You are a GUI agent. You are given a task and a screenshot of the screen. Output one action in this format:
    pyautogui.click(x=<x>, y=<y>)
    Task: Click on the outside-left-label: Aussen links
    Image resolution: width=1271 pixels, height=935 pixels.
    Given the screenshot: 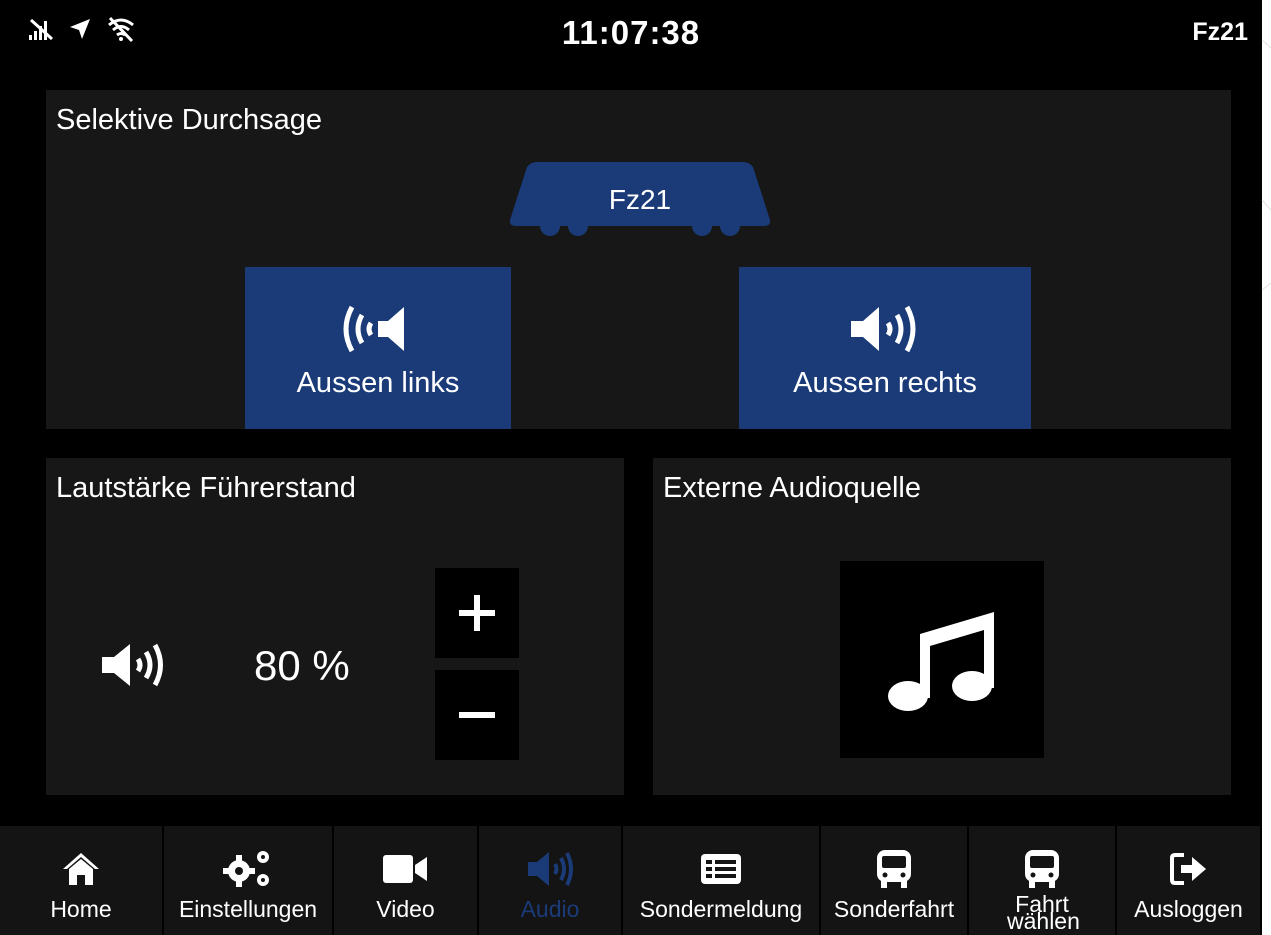 What is the action you would take?
    pyautogui.click(x=378, y=383)
    